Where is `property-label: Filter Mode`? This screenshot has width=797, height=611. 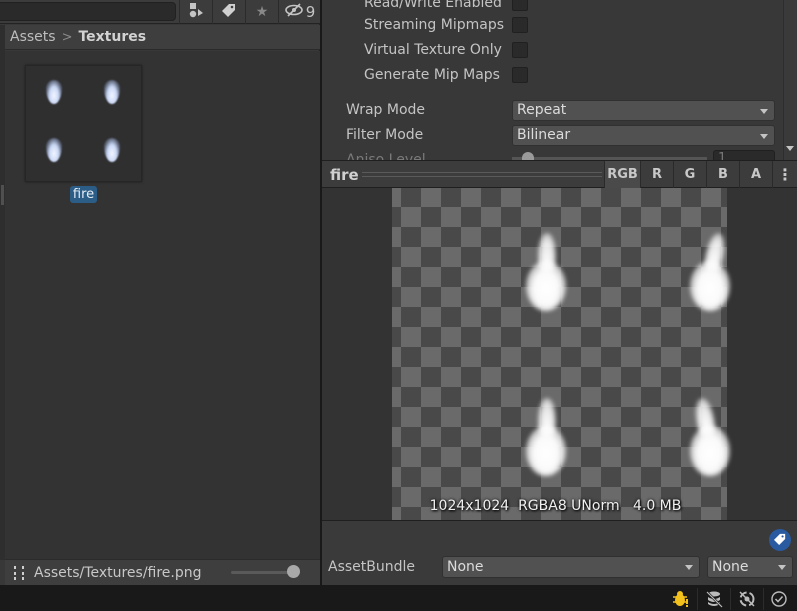 property-label: Filter Mode is located at coordinates (385, 135).